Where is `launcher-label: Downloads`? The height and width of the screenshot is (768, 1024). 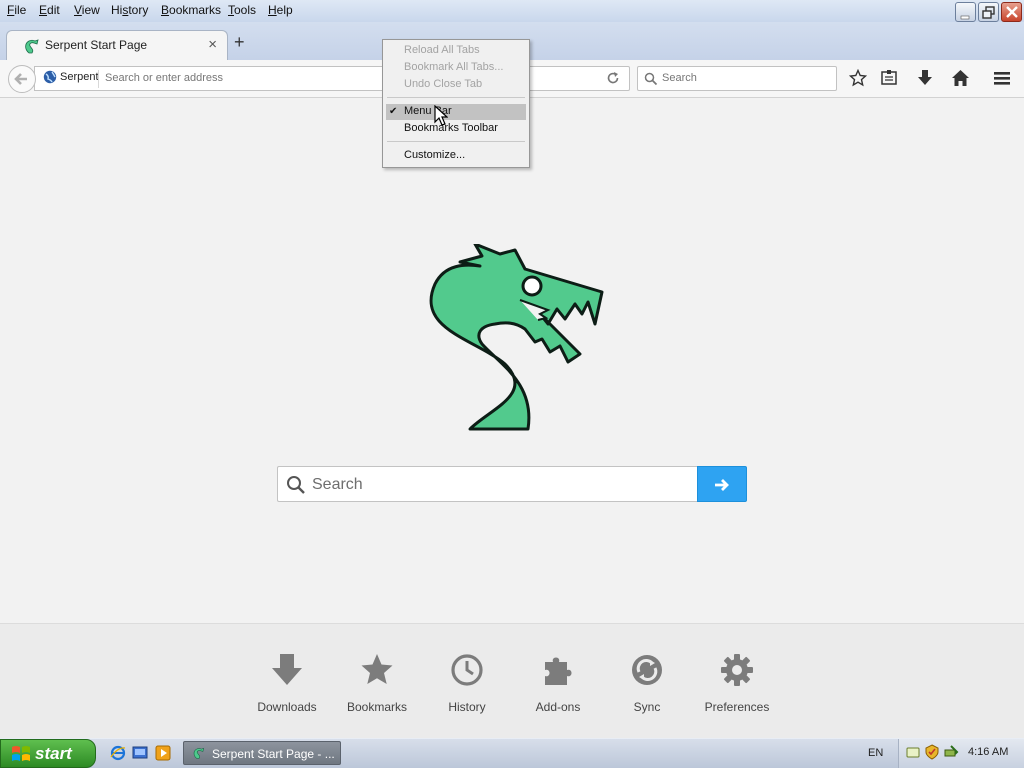
launcher-label: Downloads is located at coordinates (287, 707).